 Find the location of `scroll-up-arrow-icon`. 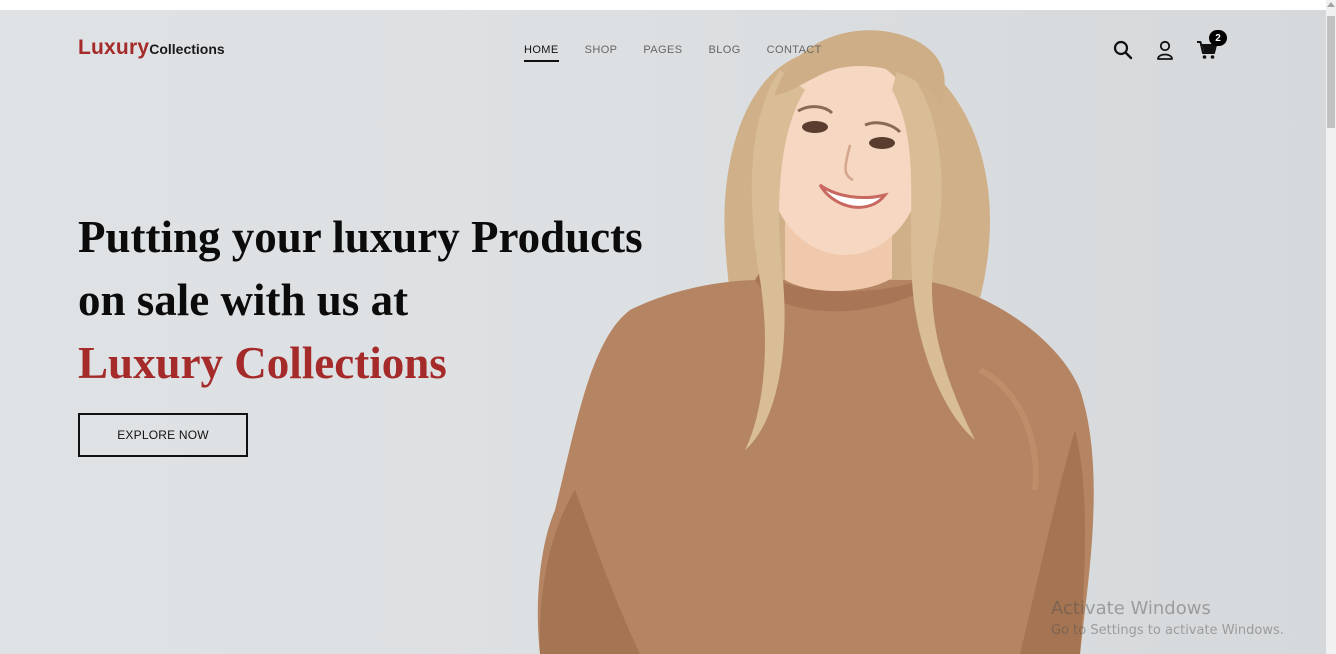

scroll-up-arrow-icon is located at coordinates (1331, 4).